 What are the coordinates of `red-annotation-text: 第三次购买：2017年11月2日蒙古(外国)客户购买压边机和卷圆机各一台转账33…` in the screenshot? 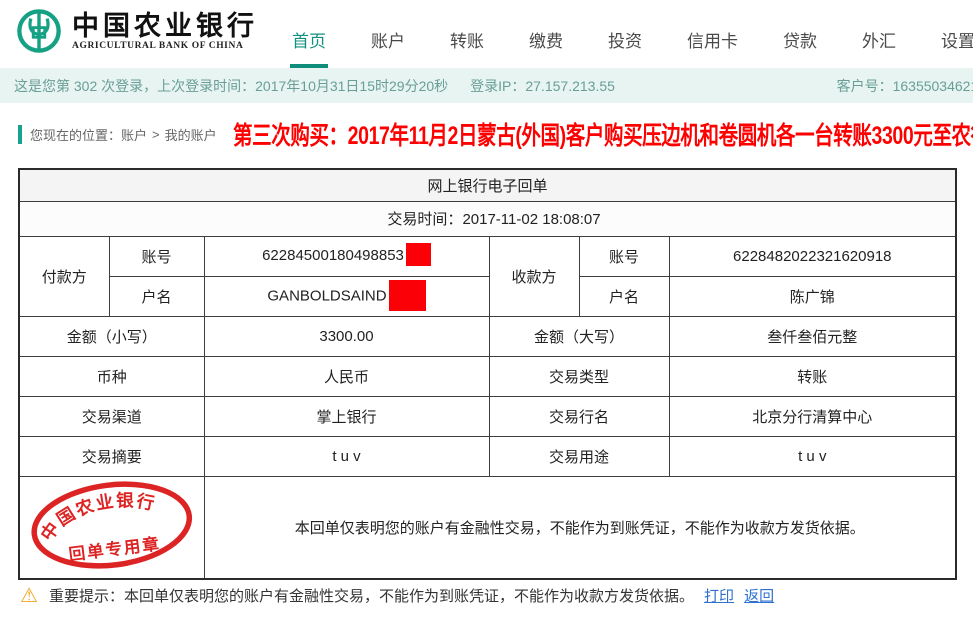 It's located at (603, 136).